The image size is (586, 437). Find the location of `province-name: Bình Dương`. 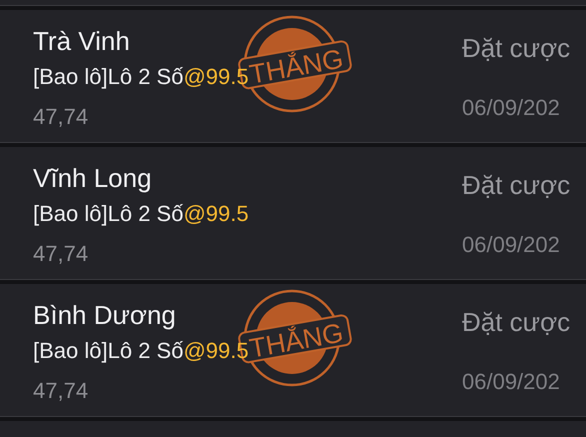

province-name: Bình Dương is located at coordinates (104, 315).